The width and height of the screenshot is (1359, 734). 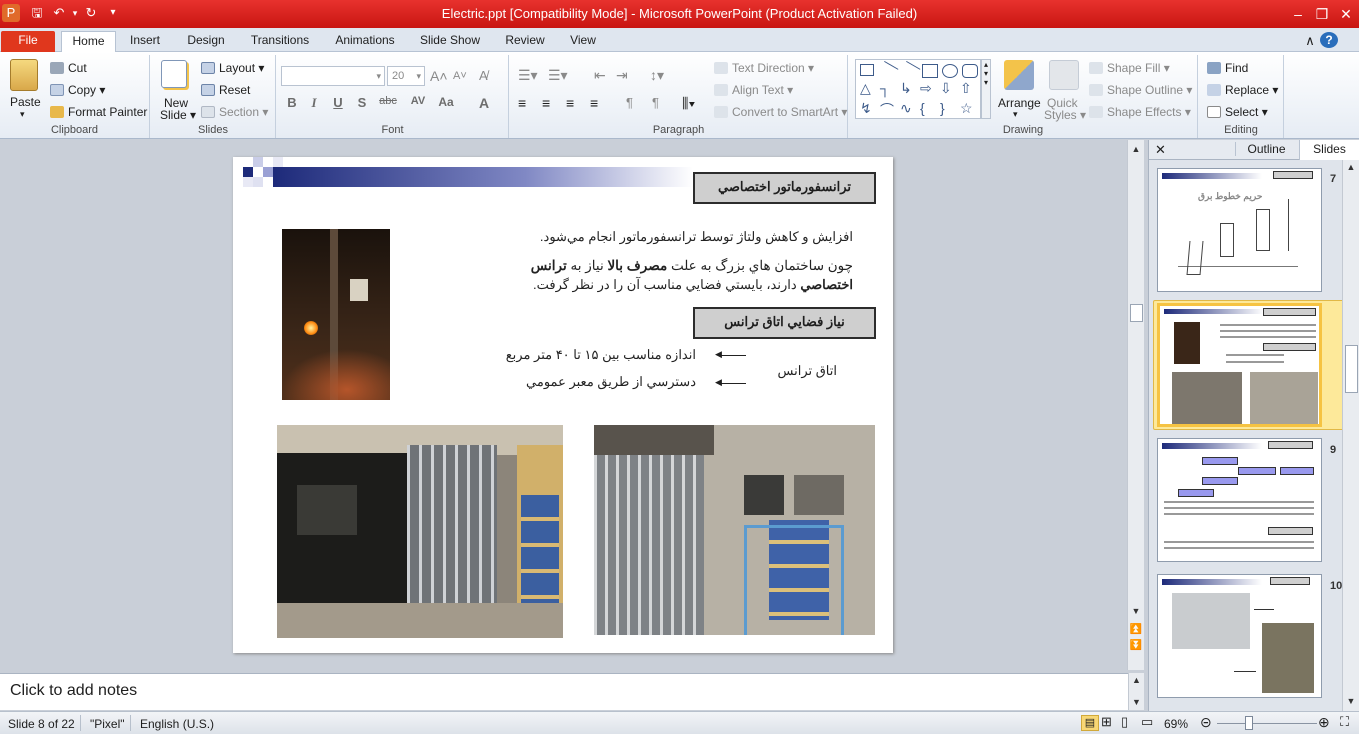 I want to click on slide-title-box: ترانسفورماتور اختصاصي, so click(x=784, y=188).